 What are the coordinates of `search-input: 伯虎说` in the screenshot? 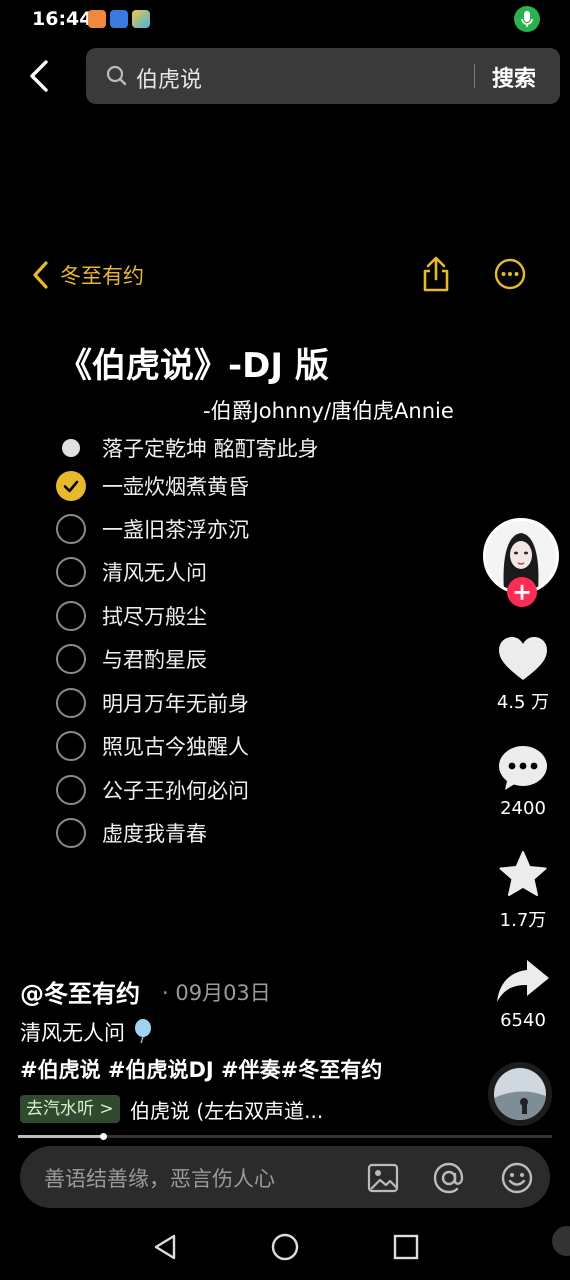 It's located at (169, 78).